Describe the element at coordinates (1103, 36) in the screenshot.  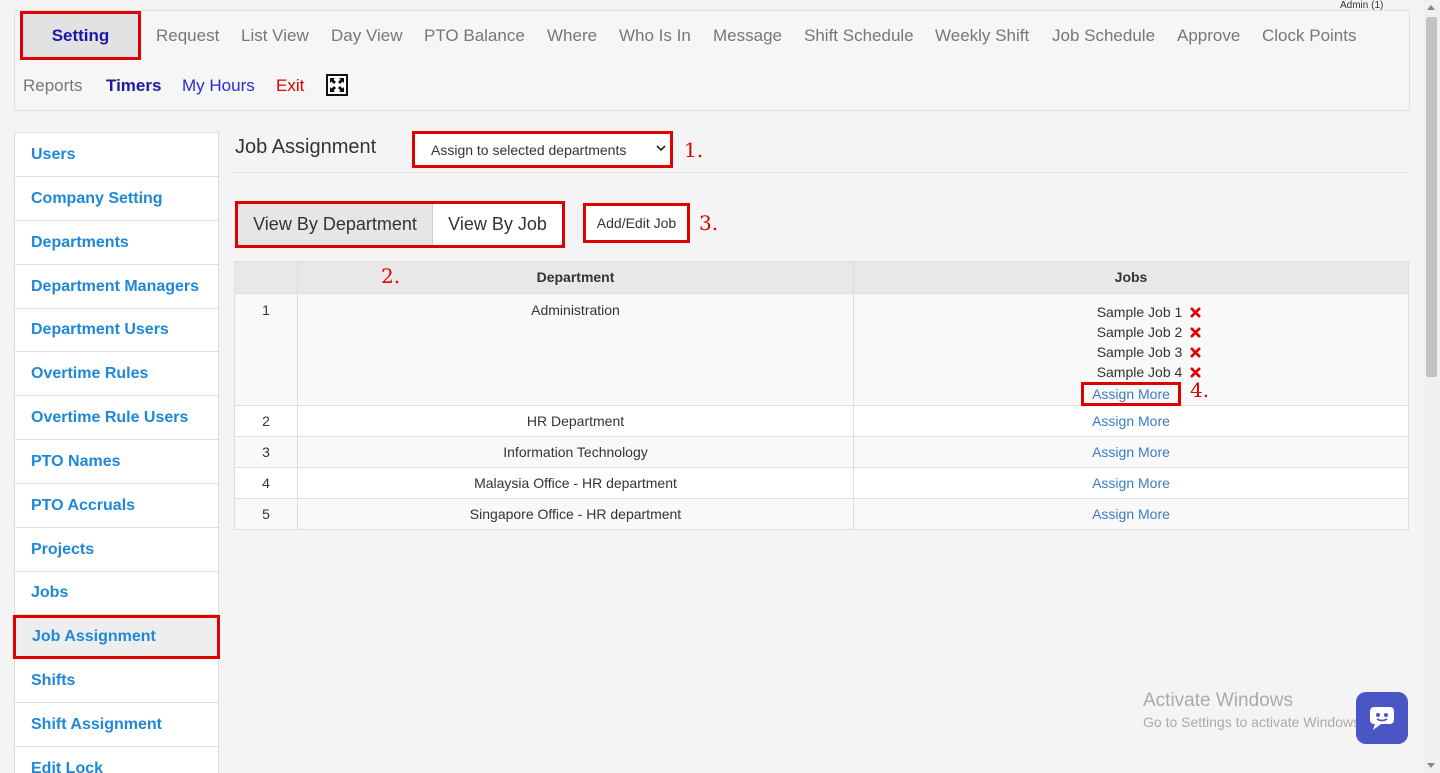
I see `nav-job-schedule: Job Schedule` at that location.